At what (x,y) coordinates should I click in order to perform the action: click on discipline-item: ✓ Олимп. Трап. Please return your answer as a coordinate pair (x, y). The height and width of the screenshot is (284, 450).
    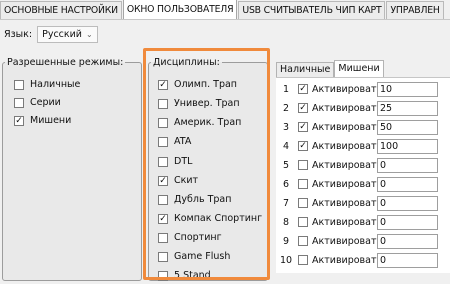
    Looking at the image, I should click on (197, 84).